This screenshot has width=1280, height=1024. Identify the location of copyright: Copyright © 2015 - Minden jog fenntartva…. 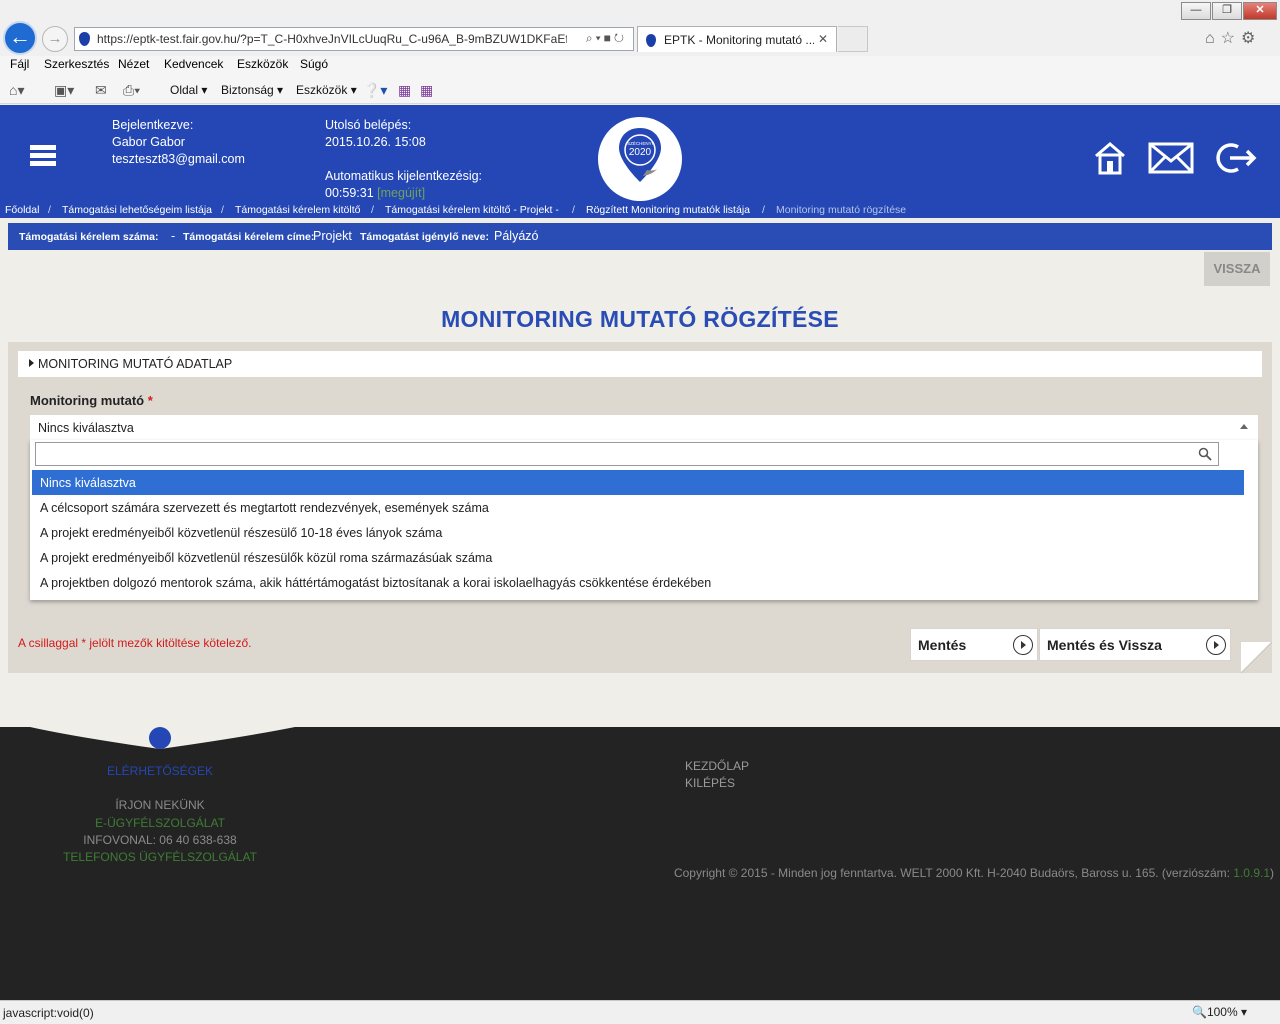
(974, 873).